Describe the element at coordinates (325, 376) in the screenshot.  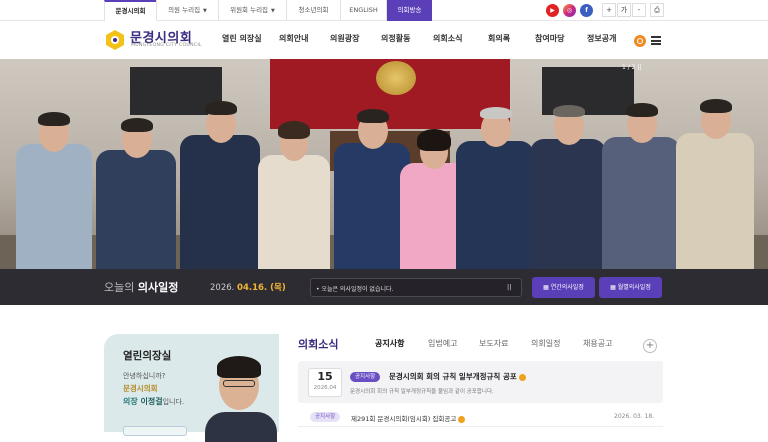
I see `featured-day: 15` at that location.